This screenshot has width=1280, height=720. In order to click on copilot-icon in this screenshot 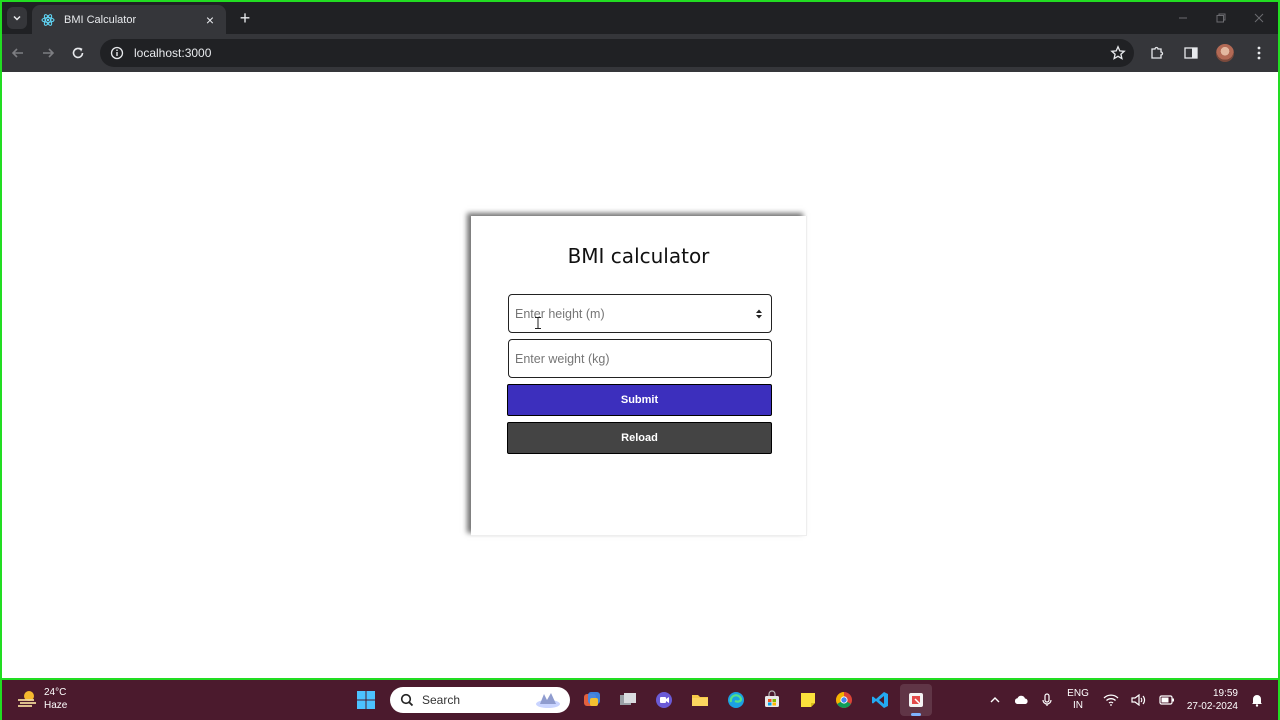, I will do `click(592, 699)`.